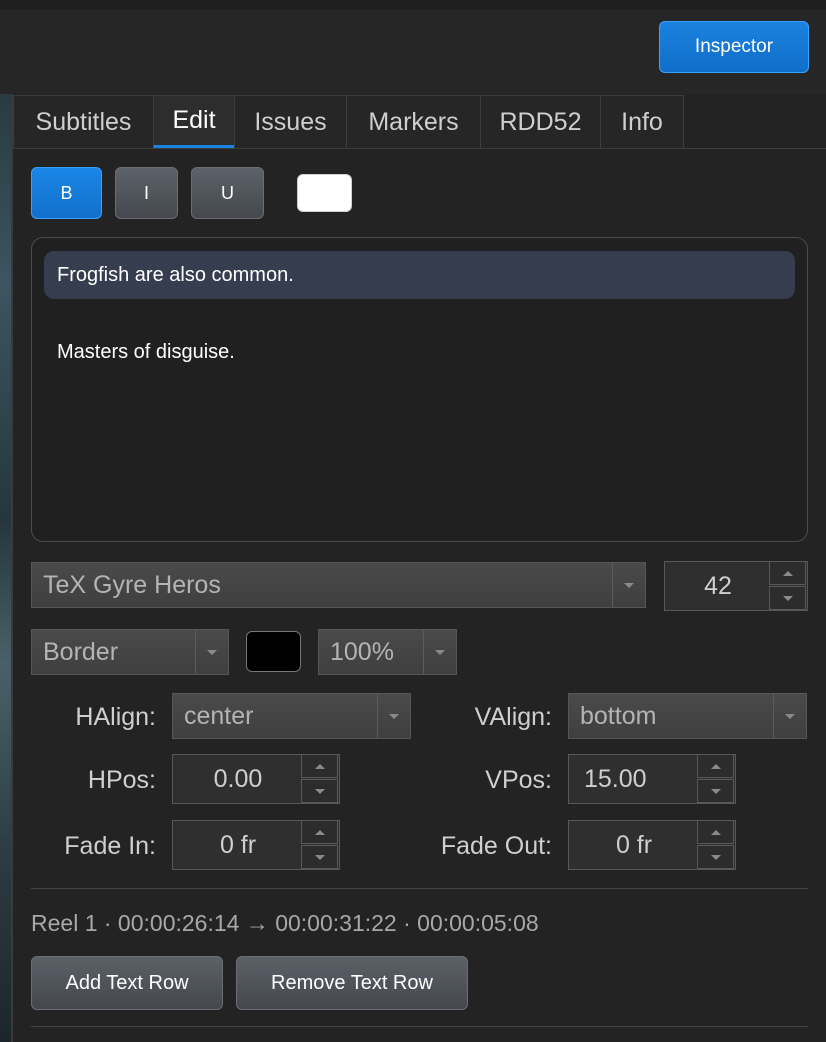  Describe the element at coordinates (642, 121) in the screenshot. I see `tab-info: Info` at that location.